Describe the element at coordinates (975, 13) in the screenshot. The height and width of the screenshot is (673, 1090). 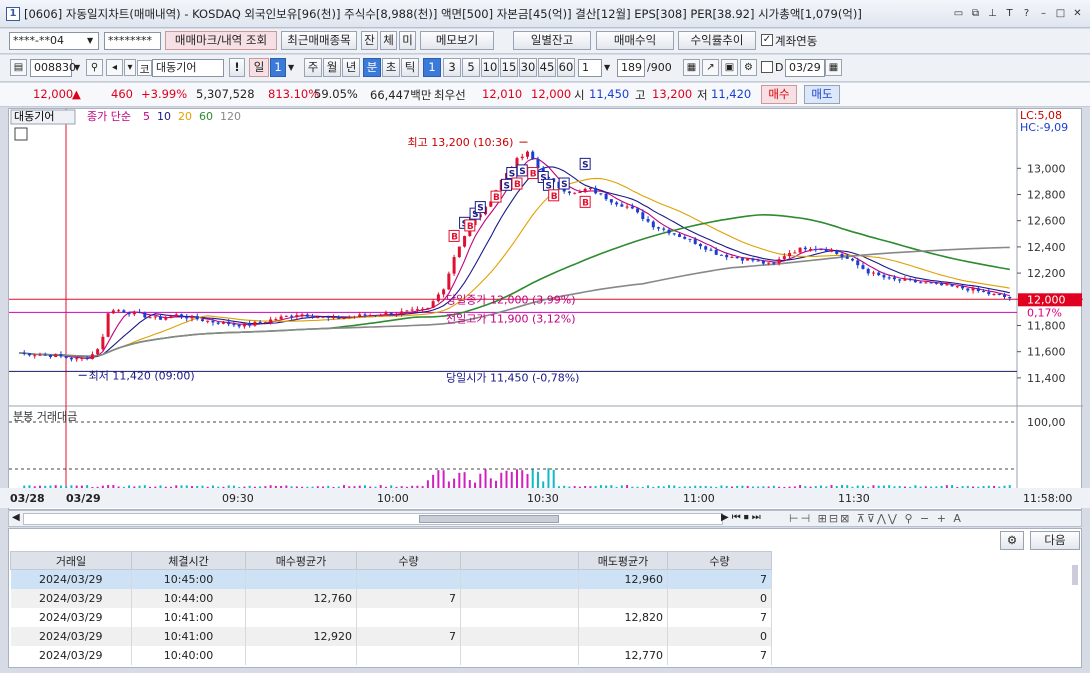
I see `copy-window-icon: ⧉` at that location.